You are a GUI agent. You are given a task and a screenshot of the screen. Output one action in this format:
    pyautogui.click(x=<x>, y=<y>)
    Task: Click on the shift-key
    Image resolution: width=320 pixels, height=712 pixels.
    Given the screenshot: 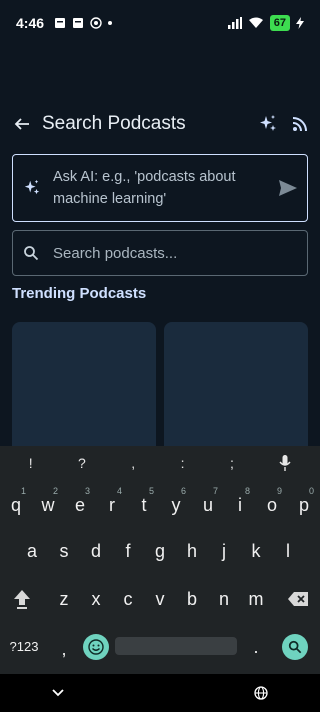 What is the action you would take?
    pyautogui.click(x=22, y=599)
    